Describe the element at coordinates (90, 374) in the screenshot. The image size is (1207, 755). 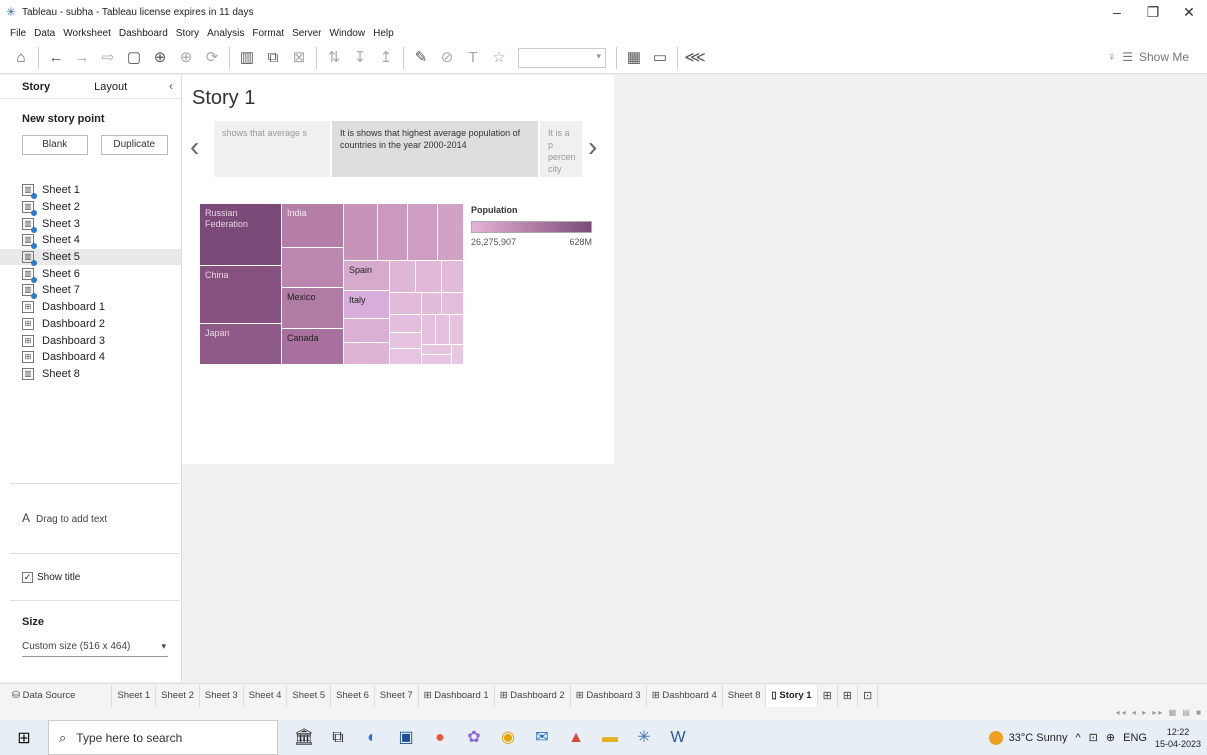
I see `list-item: ▥ Sheet 8` at that location.